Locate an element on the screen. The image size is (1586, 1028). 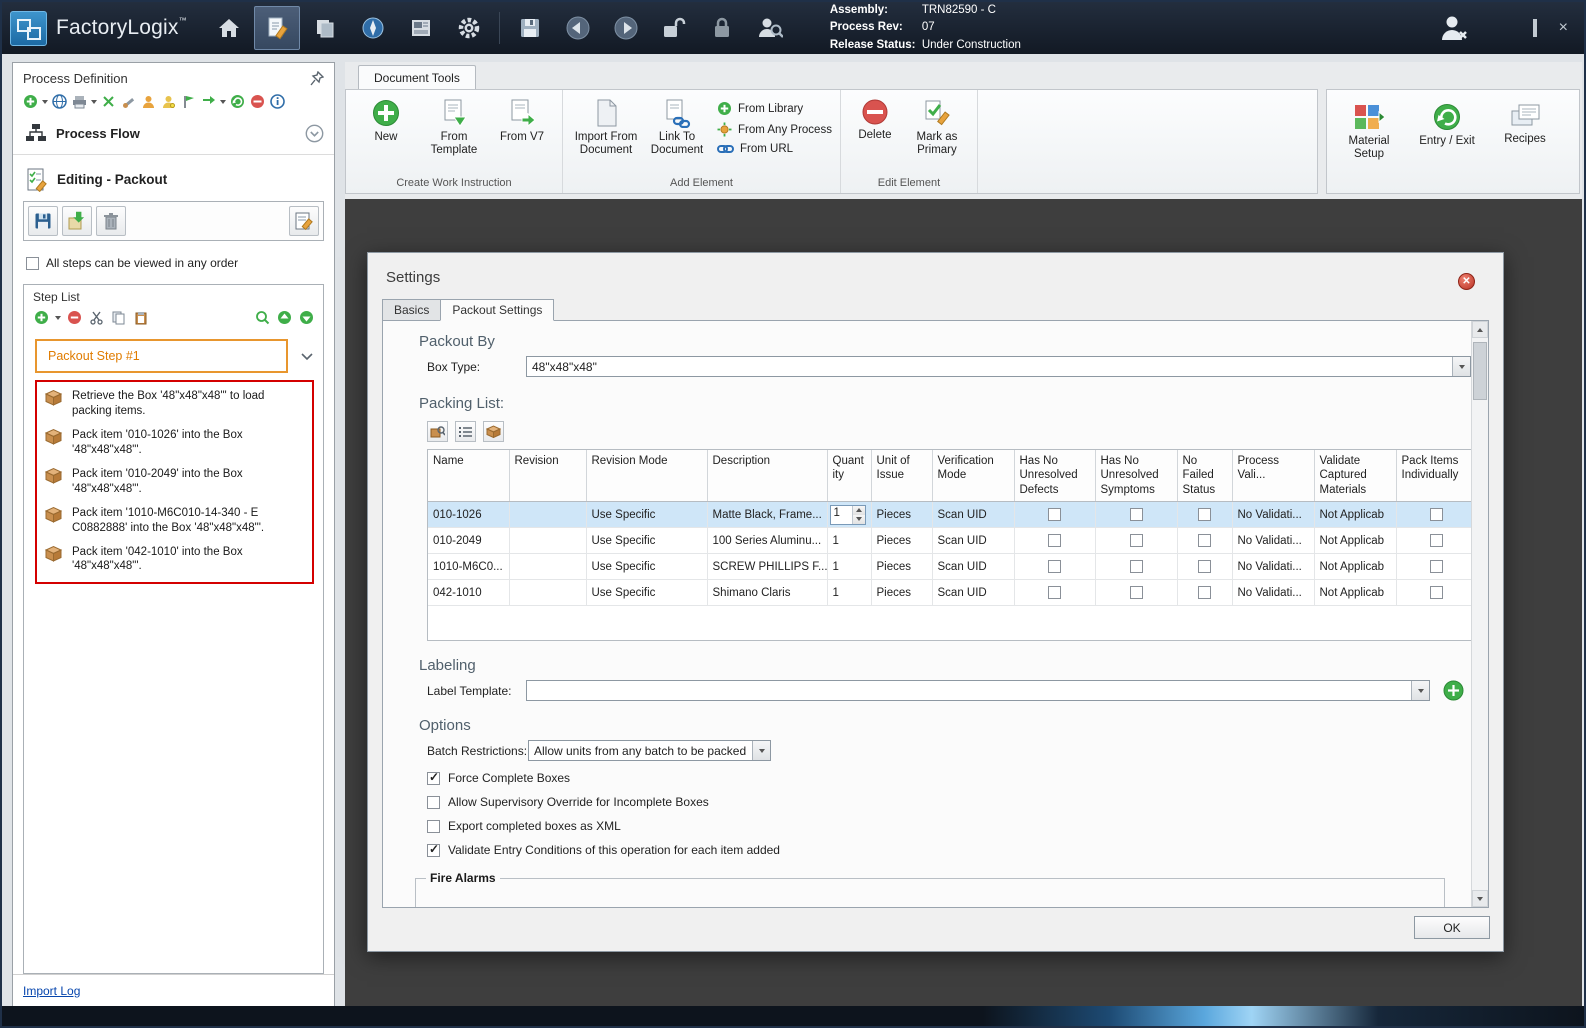
export-xml-checkbox is located at coordinates (433, 826).